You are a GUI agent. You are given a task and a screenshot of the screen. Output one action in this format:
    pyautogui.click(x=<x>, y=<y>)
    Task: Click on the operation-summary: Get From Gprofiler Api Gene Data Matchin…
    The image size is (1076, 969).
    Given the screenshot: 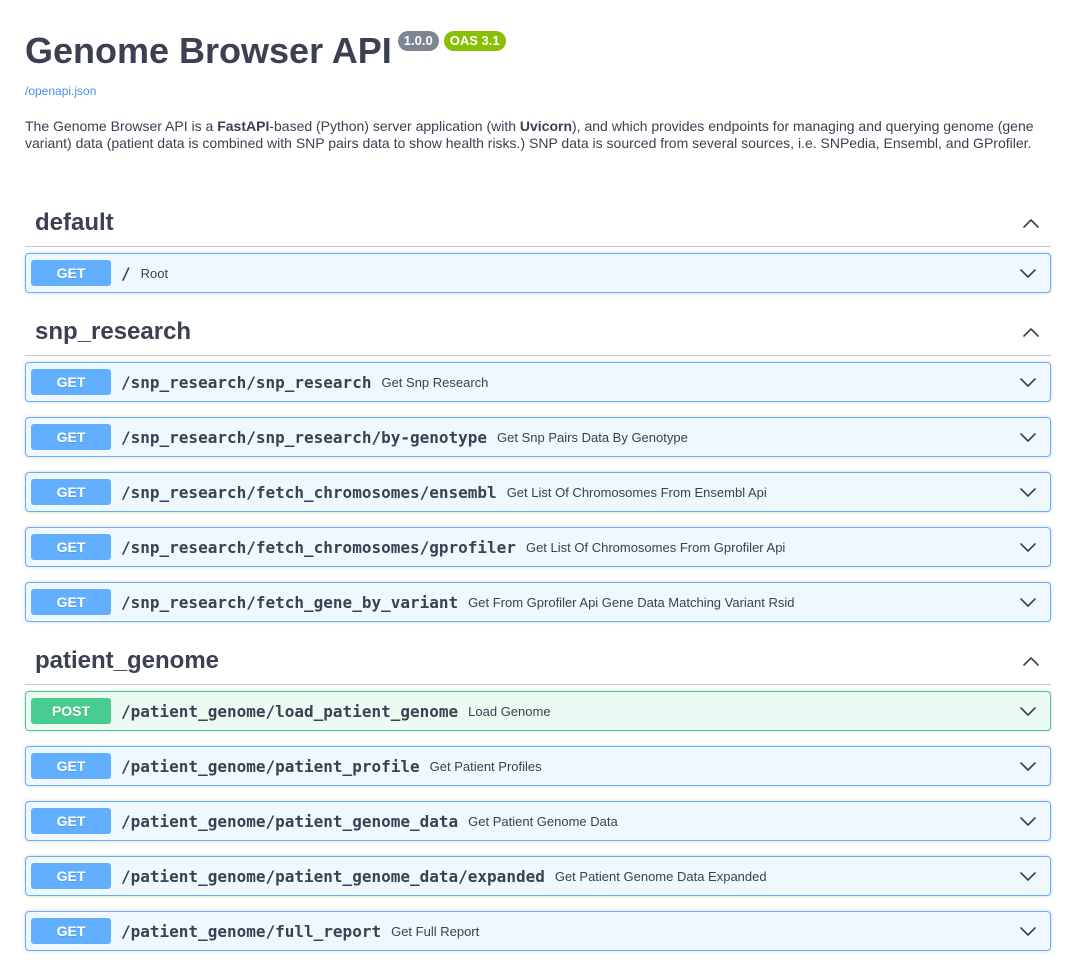 What is the action you would take?
    pyautogui.click(x=631, y=602)
    